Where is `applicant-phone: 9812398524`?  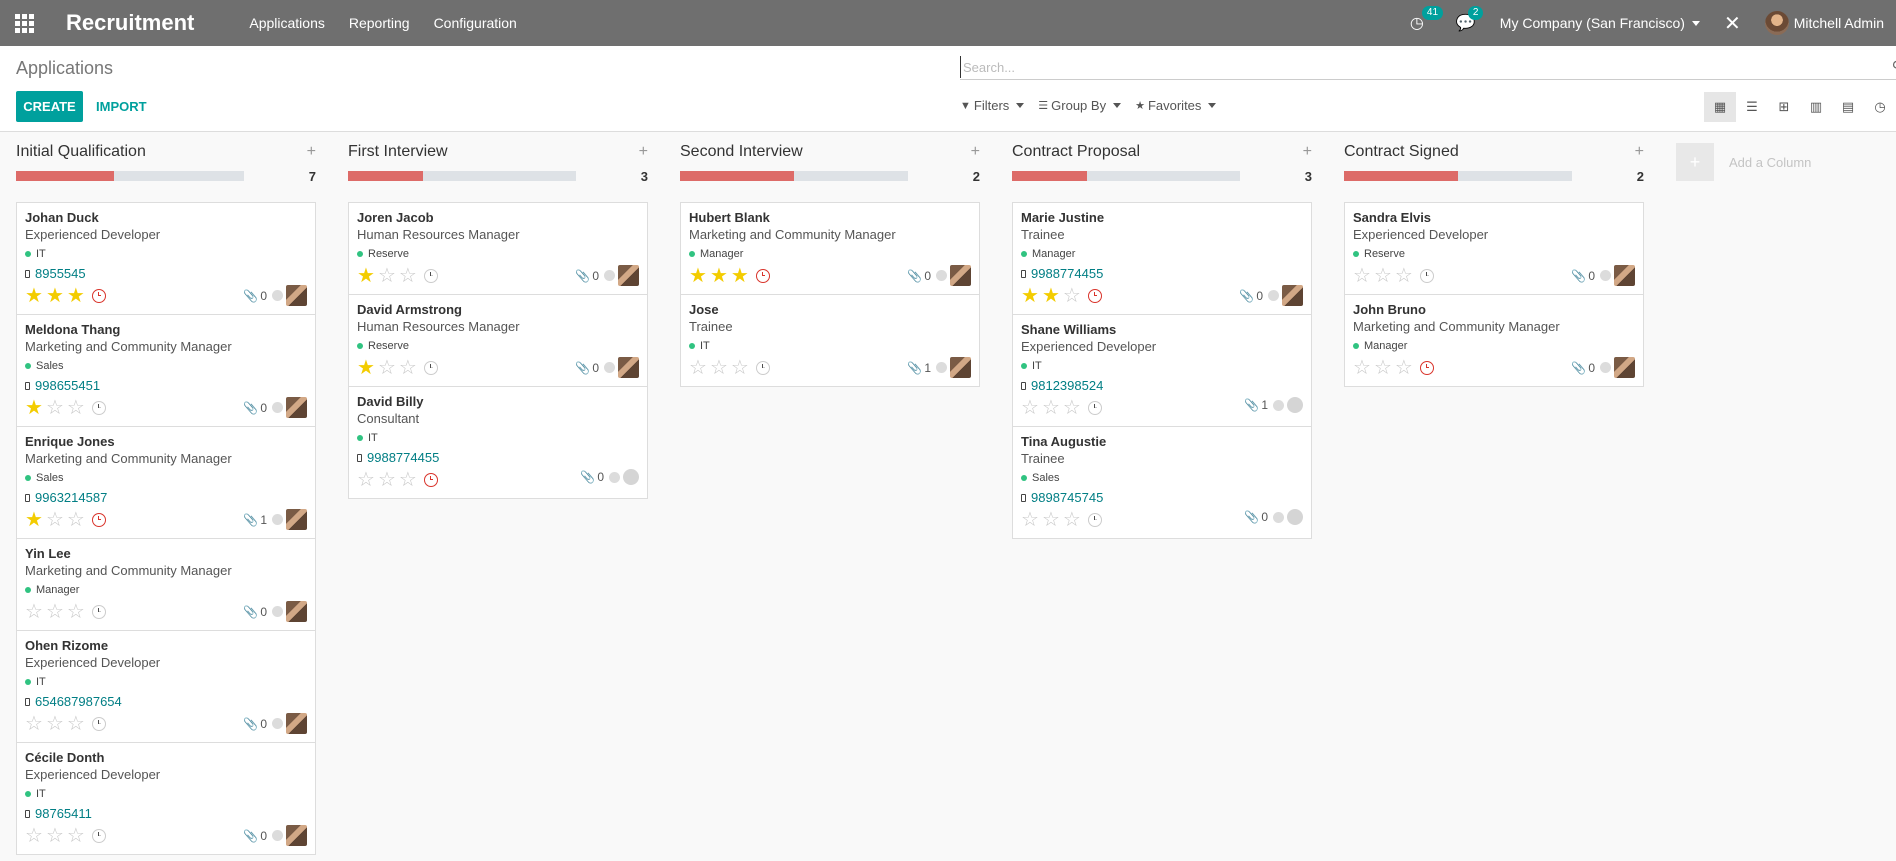
applicant-phone: 9812398524 is located at coordinates (1162, 386).